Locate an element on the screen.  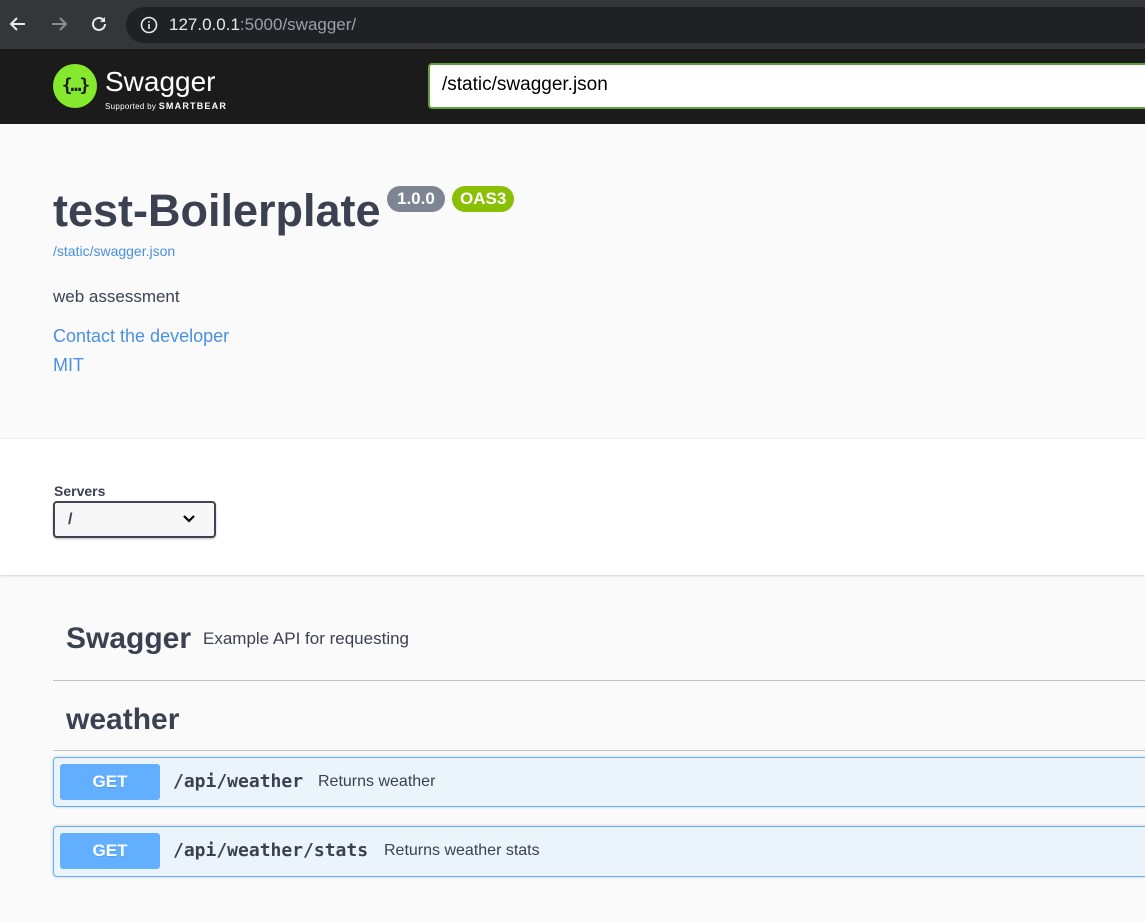
url-path: :5000/swagger/ is located at coordinates (298, 24).